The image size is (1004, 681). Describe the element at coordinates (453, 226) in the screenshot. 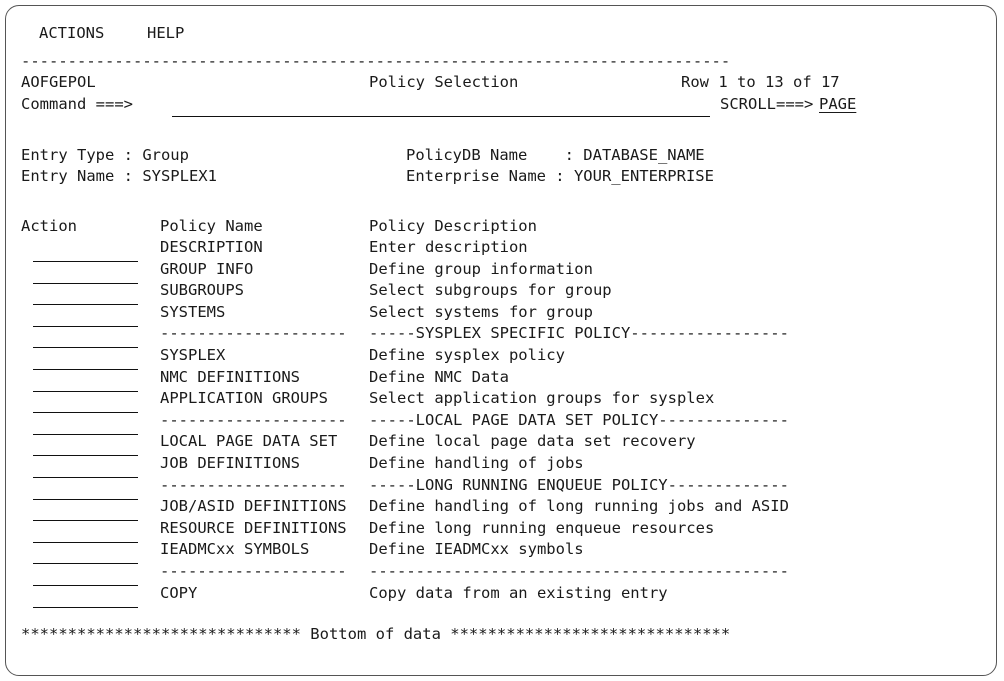

I see `header-policy-description: Policy Description` at that location.